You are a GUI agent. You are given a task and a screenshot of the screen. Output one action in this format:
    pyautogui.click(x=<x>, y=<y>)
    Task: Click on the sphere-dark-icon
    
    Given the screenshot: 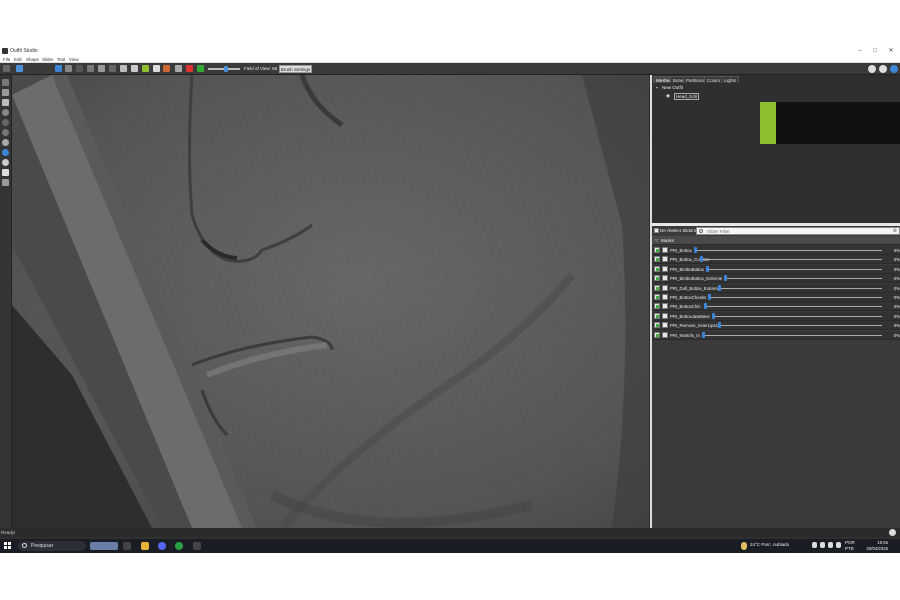 What is the action you would take?
    pyautogui.click(x=5, y=122)
    